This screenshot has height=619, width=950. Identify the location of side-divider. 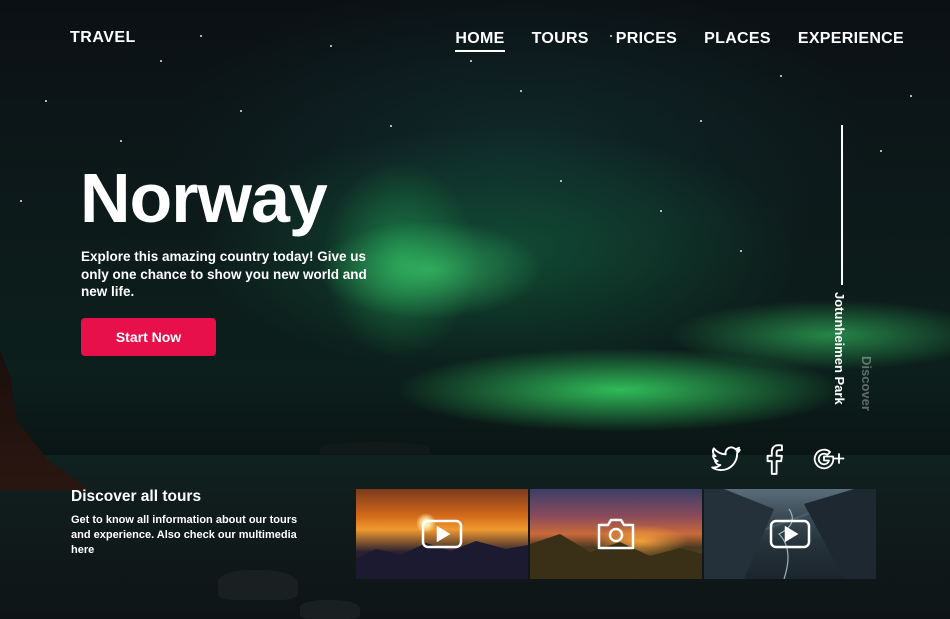
(842, 205).